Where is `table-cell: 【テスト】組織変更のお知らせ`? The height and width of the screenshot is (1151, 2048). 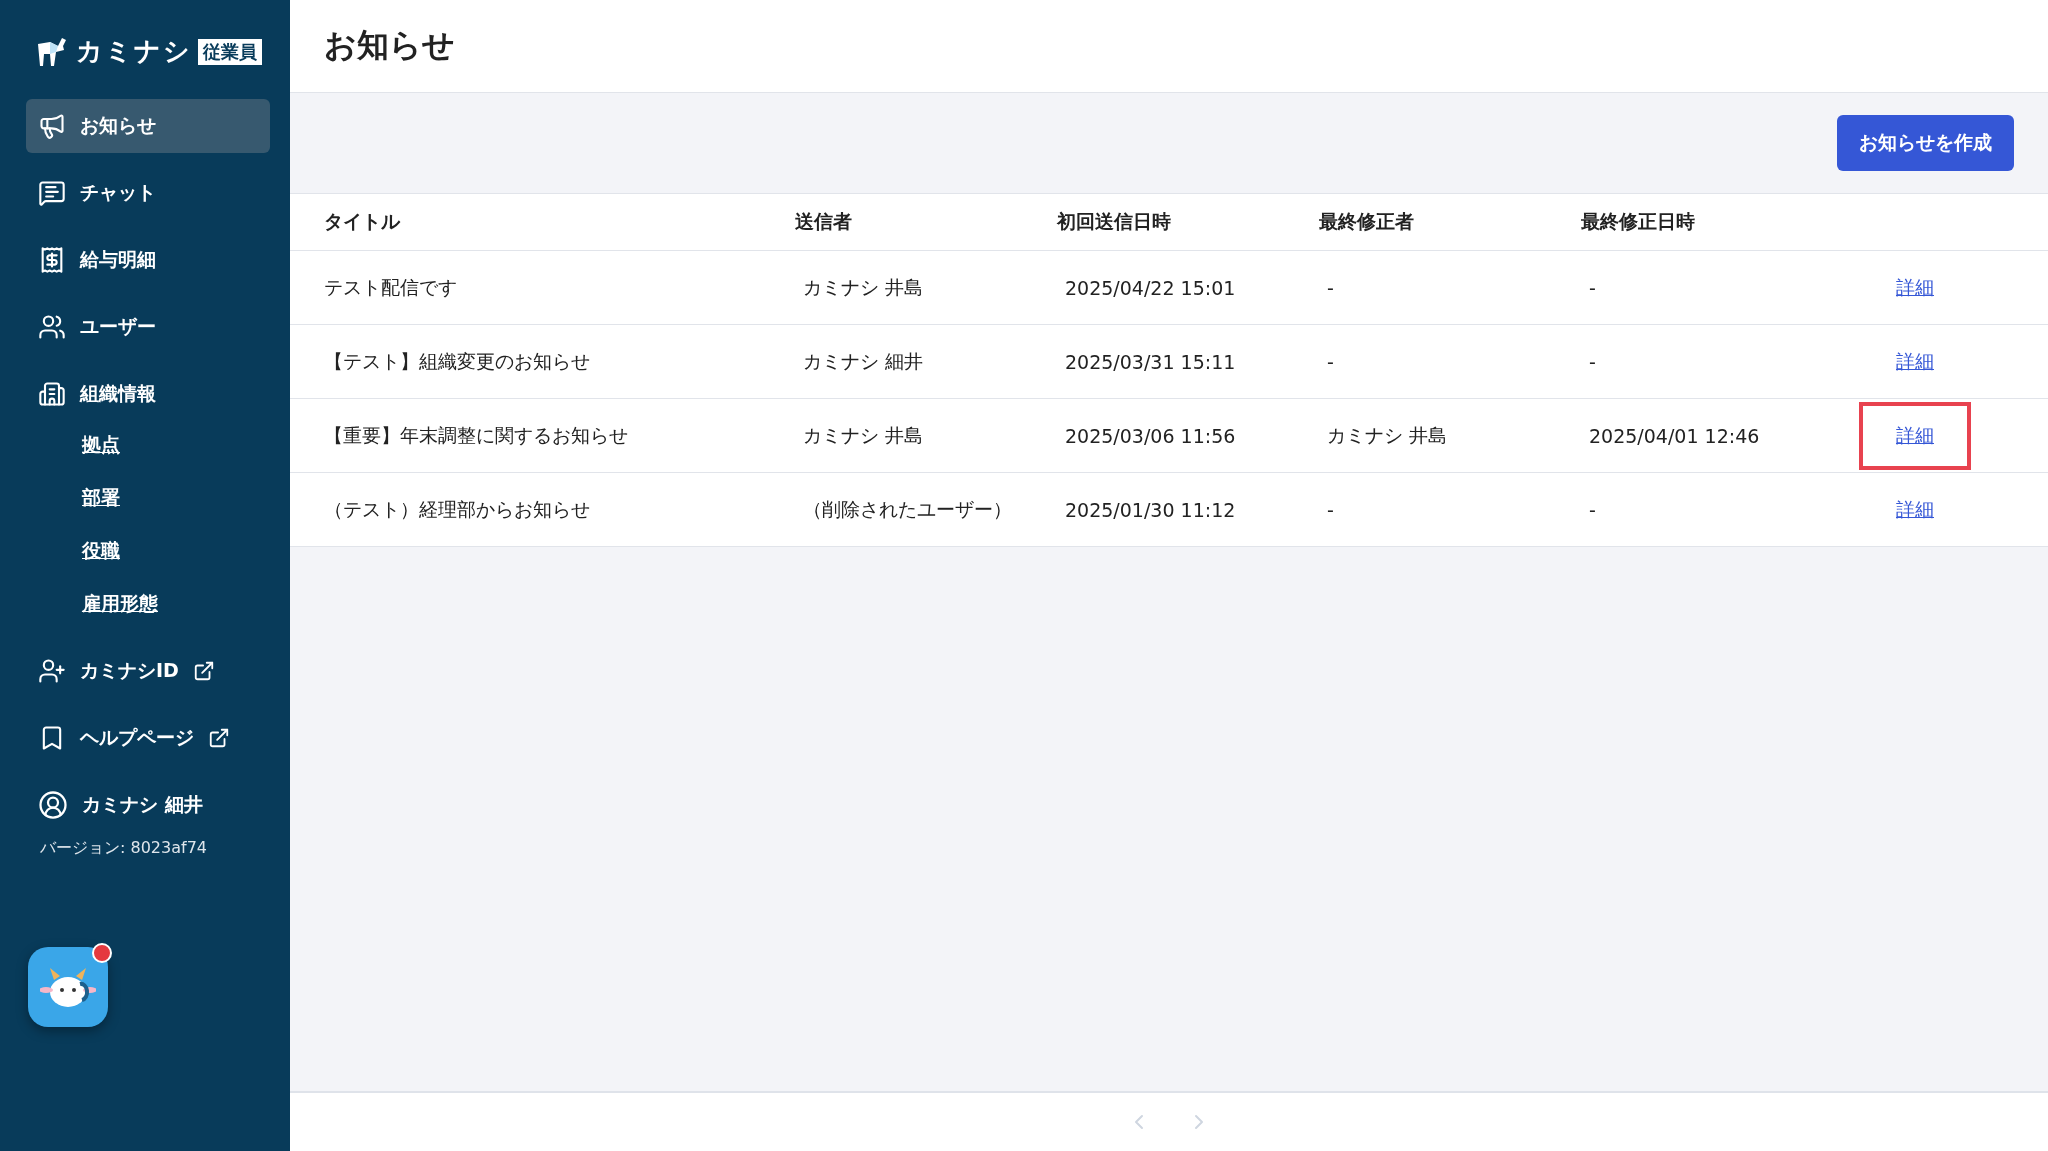 table-cell: 【テスト】組織変更のお知らせ is located at coordinates (542, 362).